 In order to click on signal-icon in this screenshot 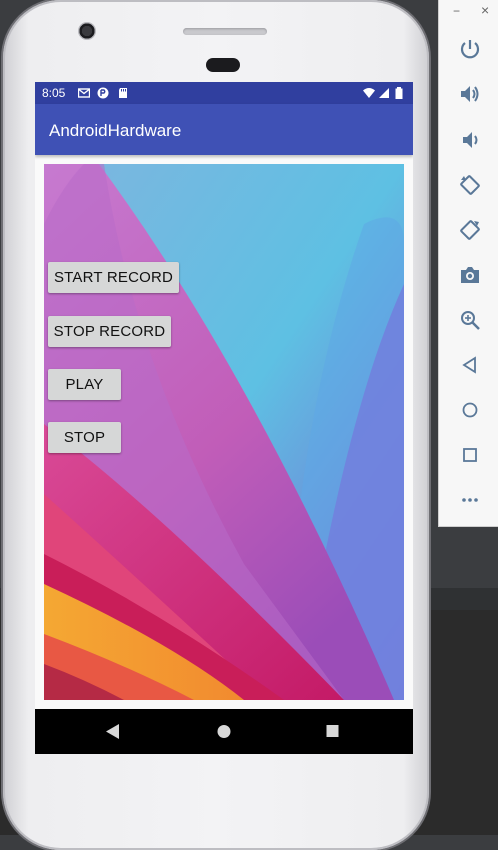, I will do `click(384, 93)`.